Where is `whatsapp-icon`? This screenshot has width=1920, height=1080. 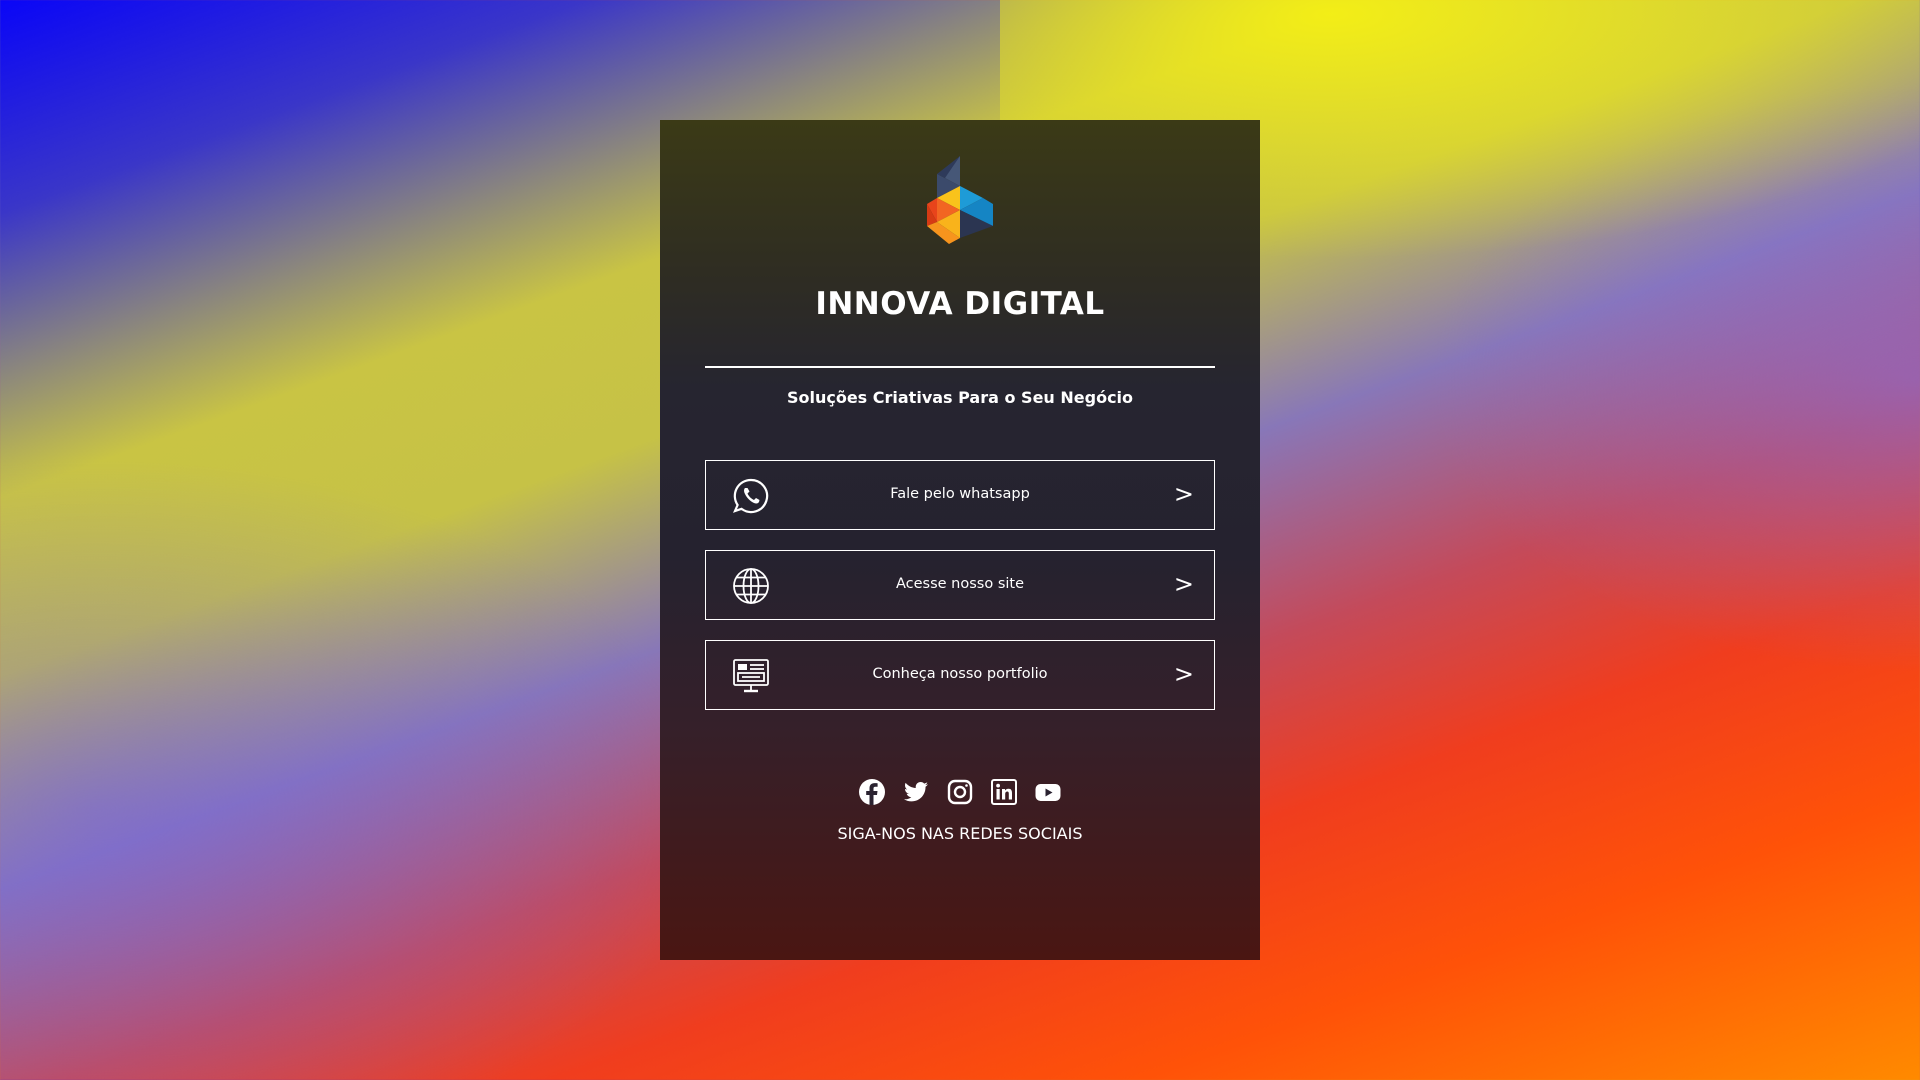
whatsapp-icon is located at coordinates (751, 496).